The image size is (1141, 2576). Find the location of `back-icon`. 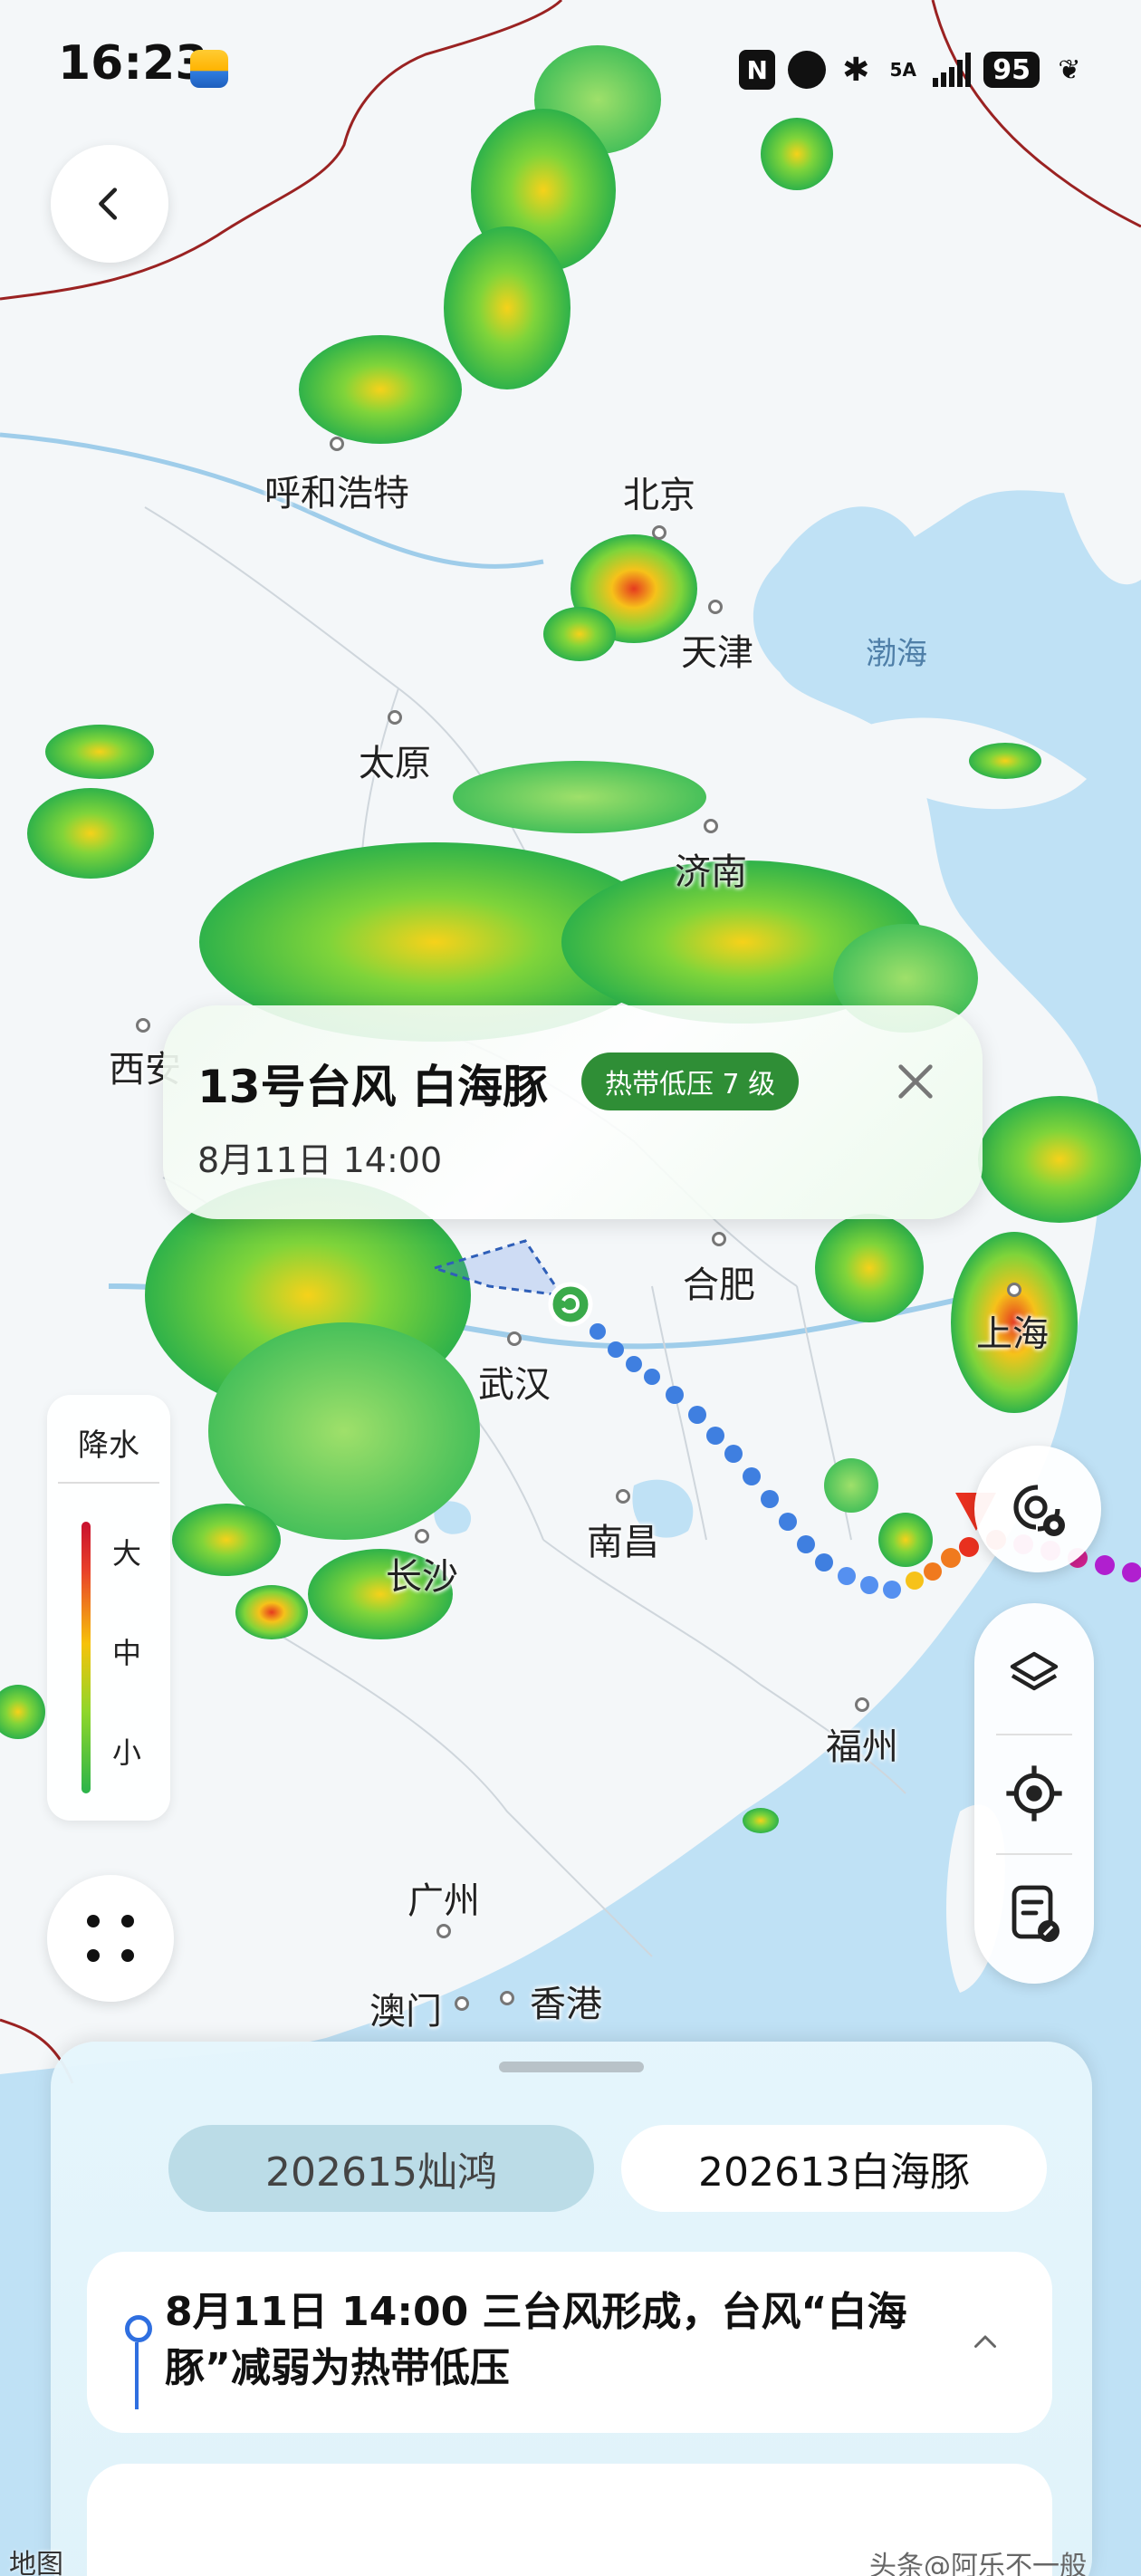

back-icon is located at coordinates (108, 203).